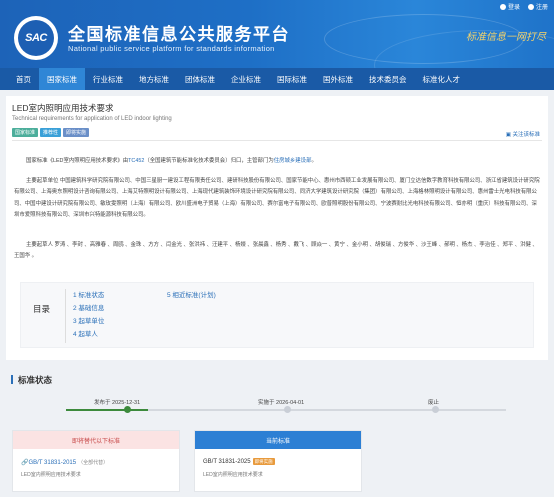 The height and width of the screenshot is (497, 554). I want to click on replaced-scope: （全部代替）, so click(93, 463).